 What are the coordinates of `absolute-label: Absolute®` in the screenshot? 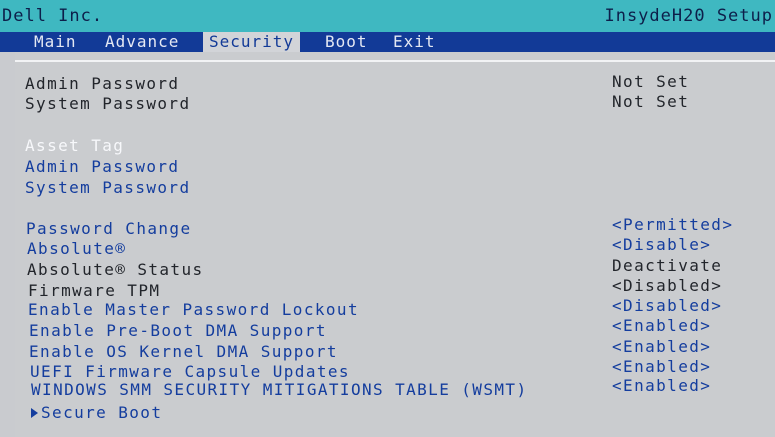 It's located at (76, 249).